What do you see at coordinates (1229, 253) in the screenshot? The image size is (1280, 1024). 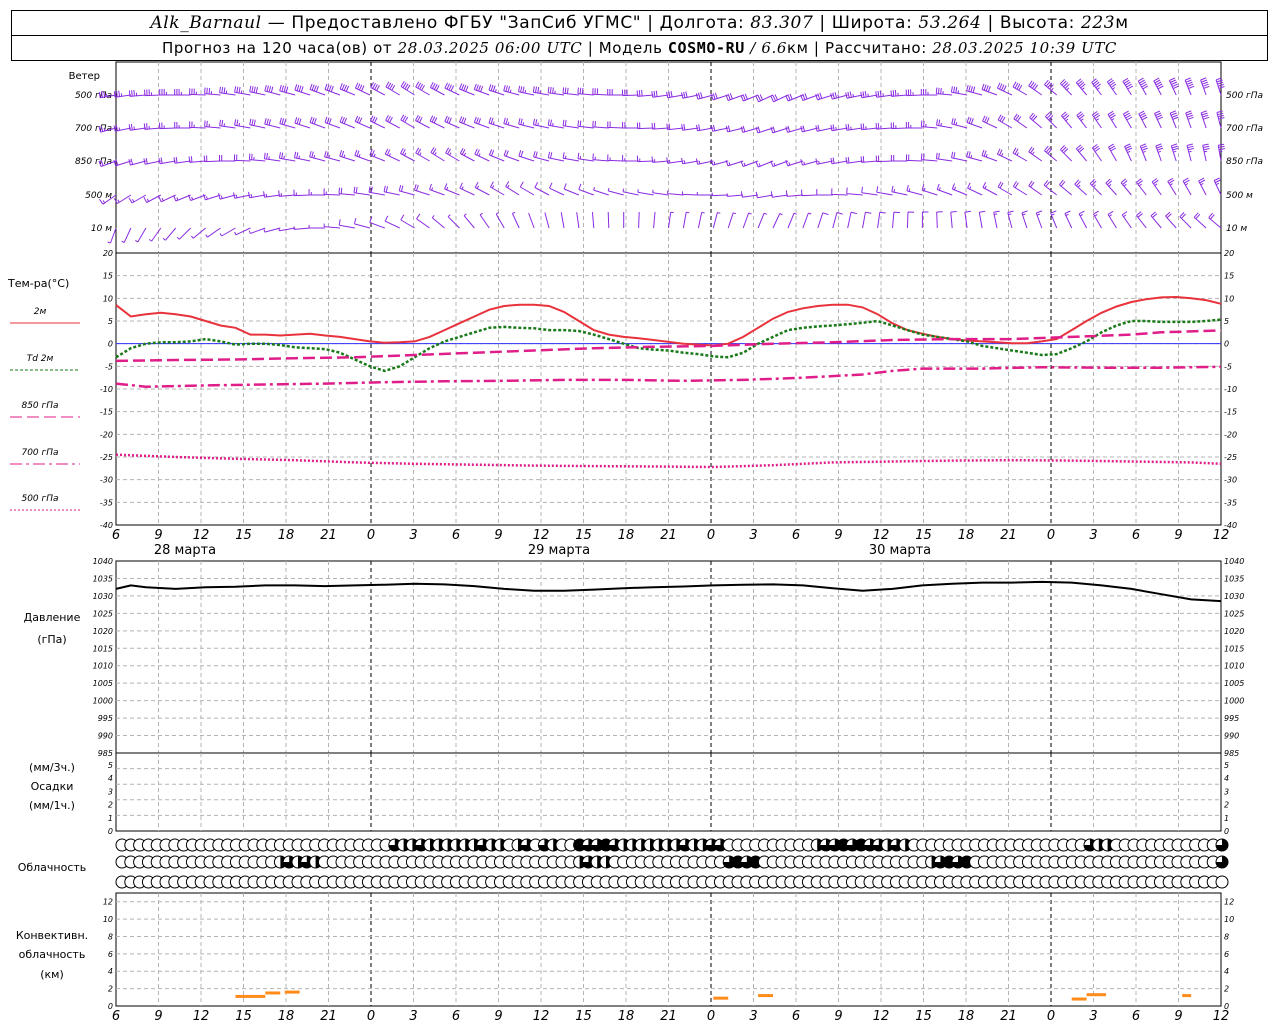 I see `temperature-ytick-right: 20` at bounding box center [1229, 253].